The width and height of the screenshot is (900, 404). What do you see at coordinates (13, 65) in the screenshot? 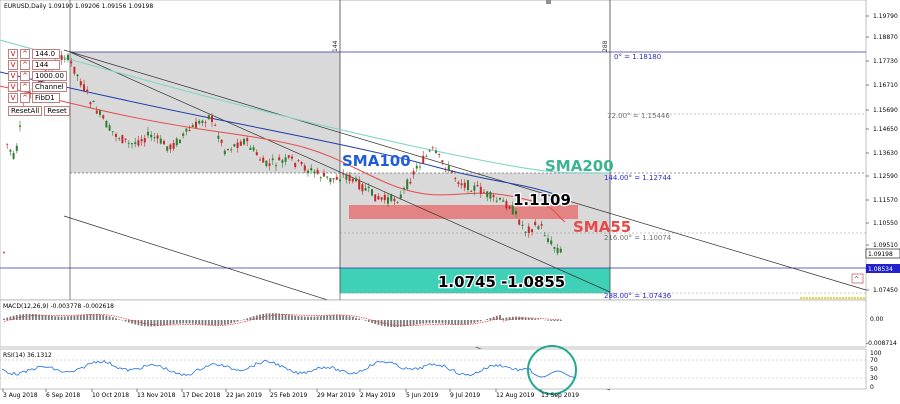
I see `control-2-toggle-v: V` at bounding box center [13, 65].